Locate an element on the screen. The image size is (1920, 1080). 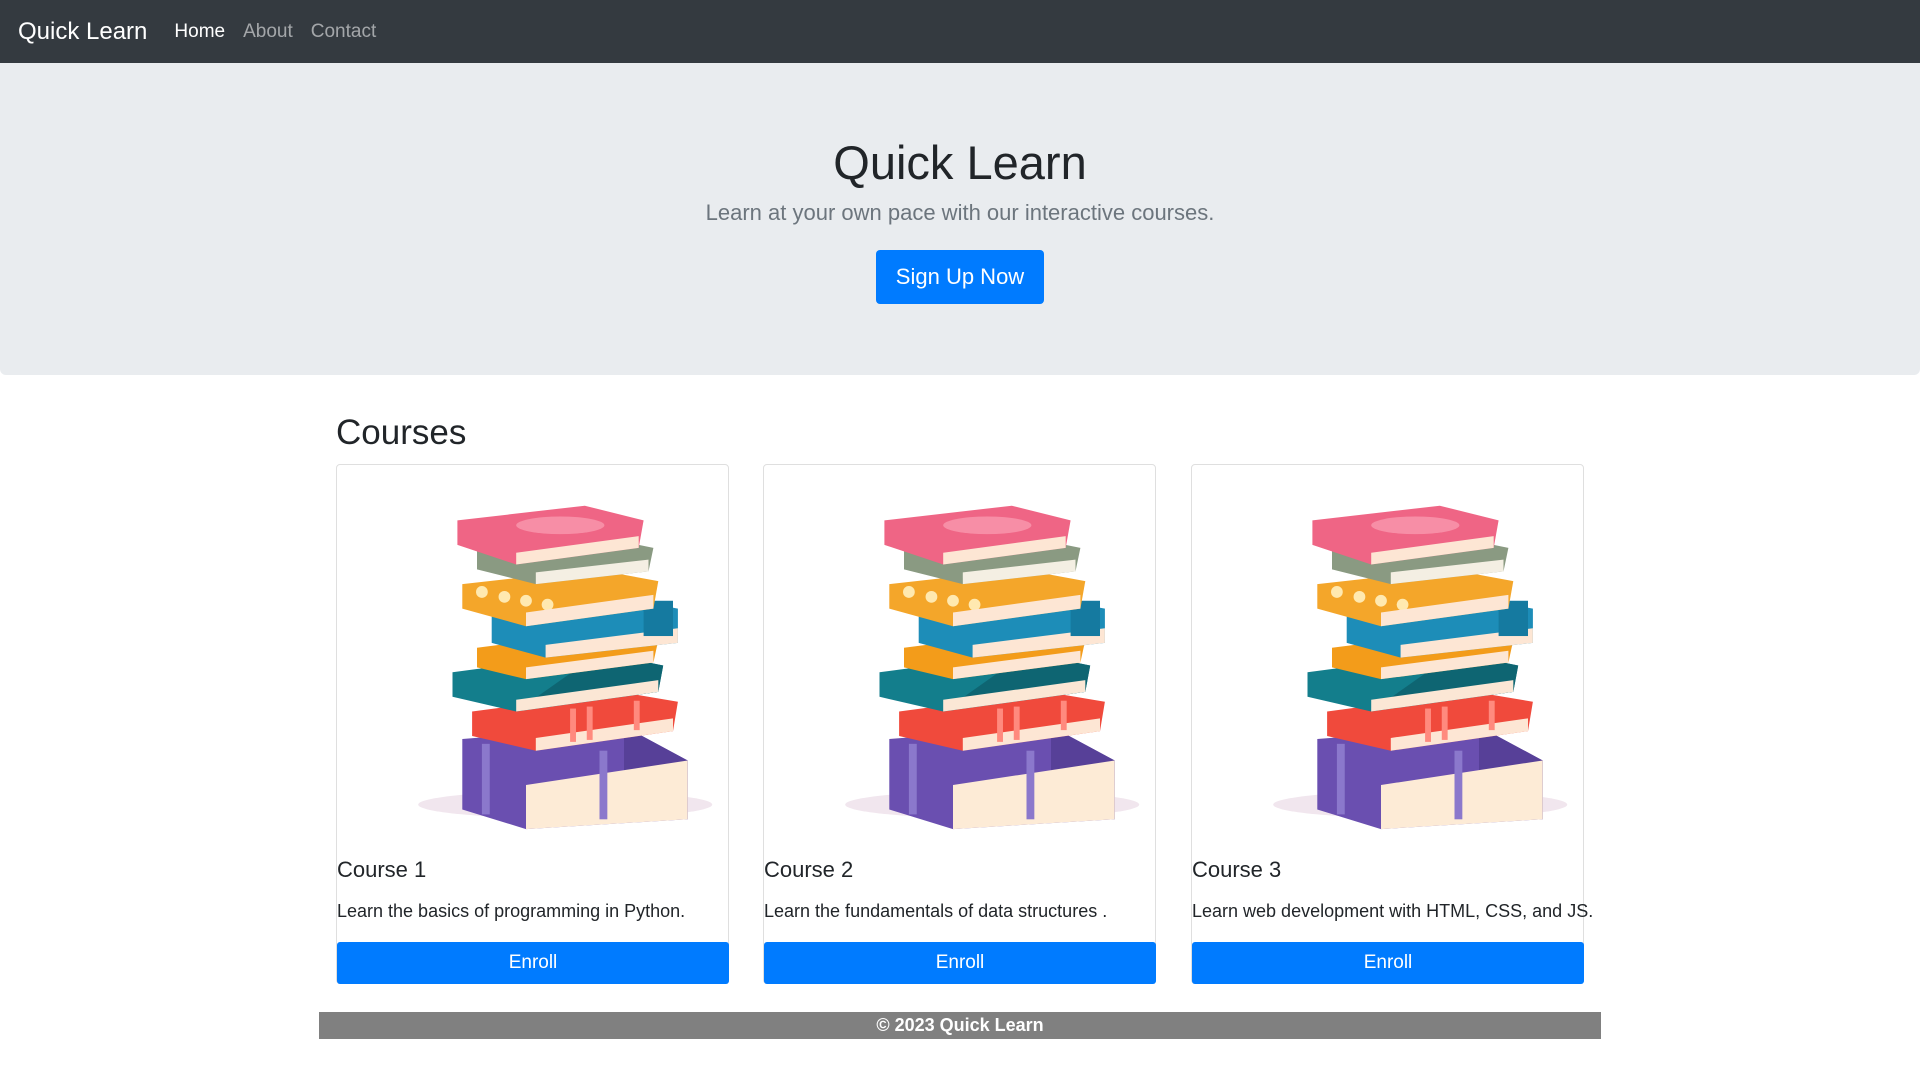
course-1-book-stack-image is located at coordinates (565, 667).